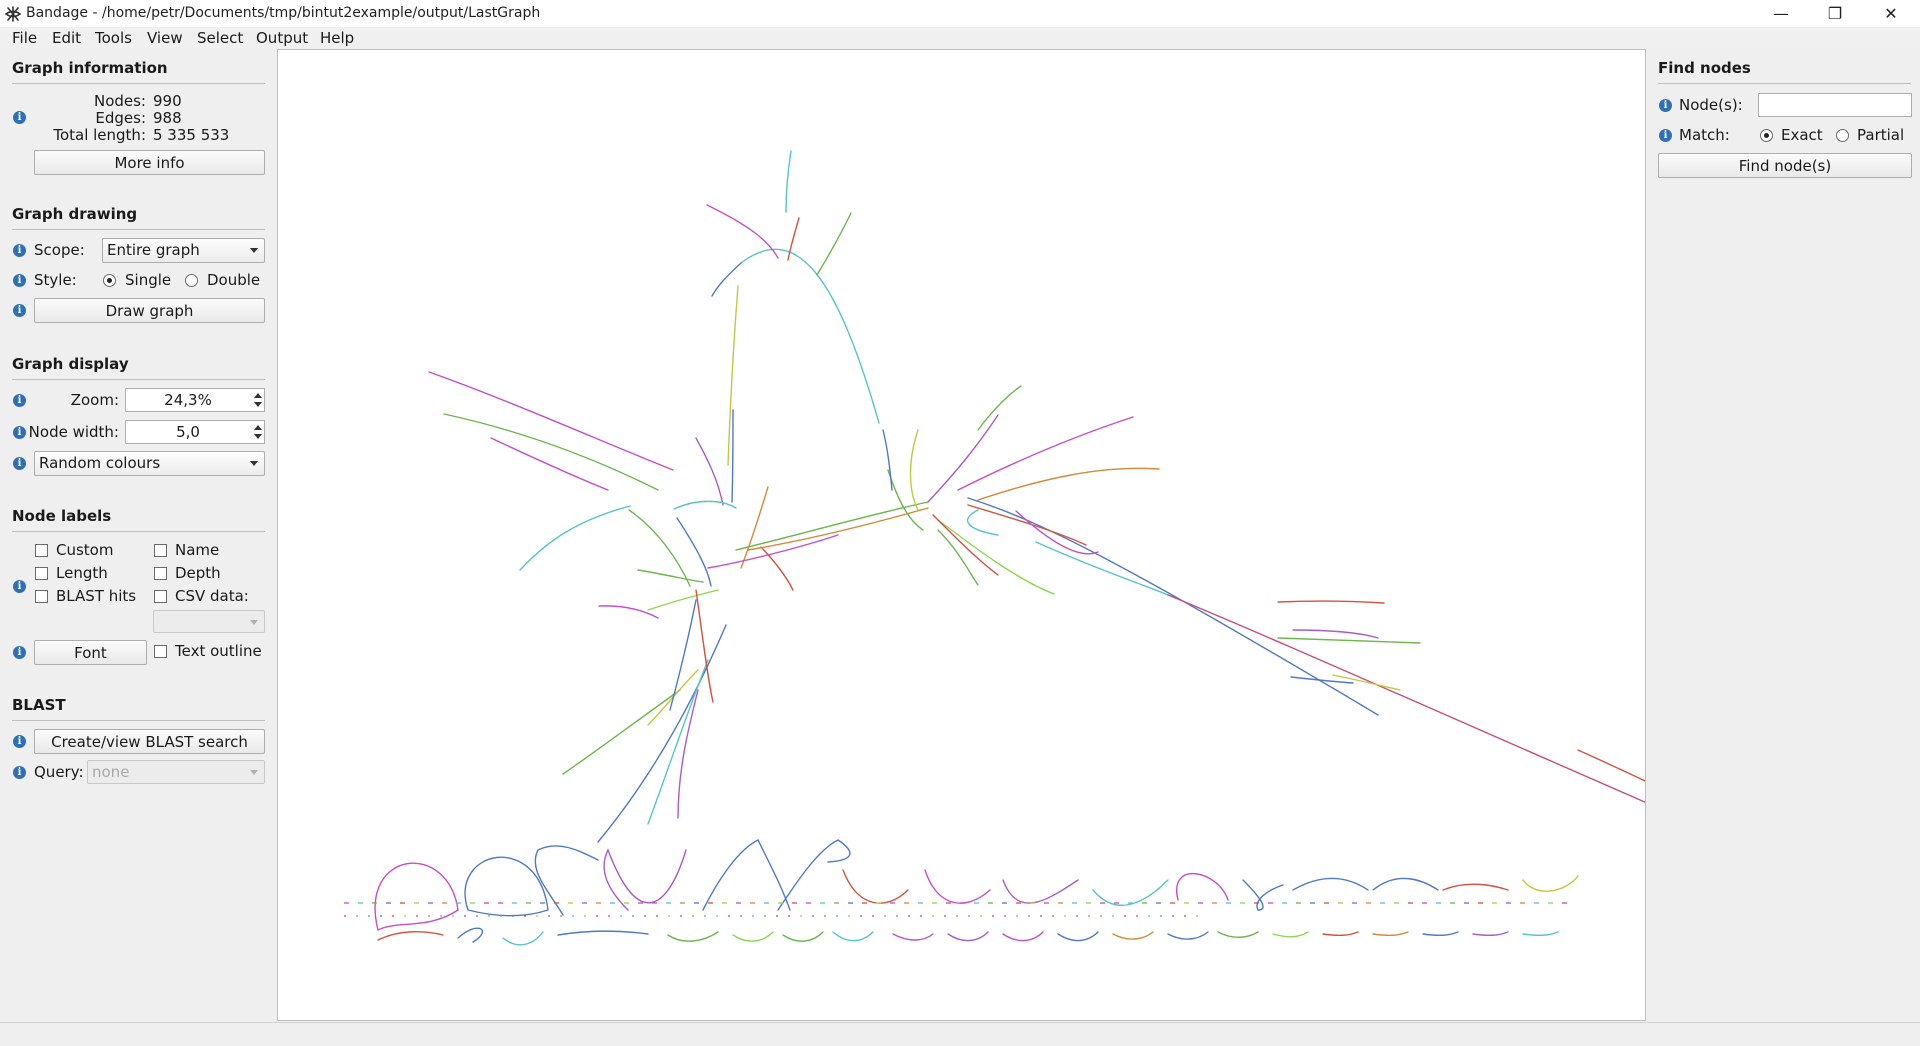 This screenshot has height=1046, width=1920. What do you see at coordinates (41, 596) in the screenshot?
I see `blast-hits-checkbox` at bounding box center [41, 596].